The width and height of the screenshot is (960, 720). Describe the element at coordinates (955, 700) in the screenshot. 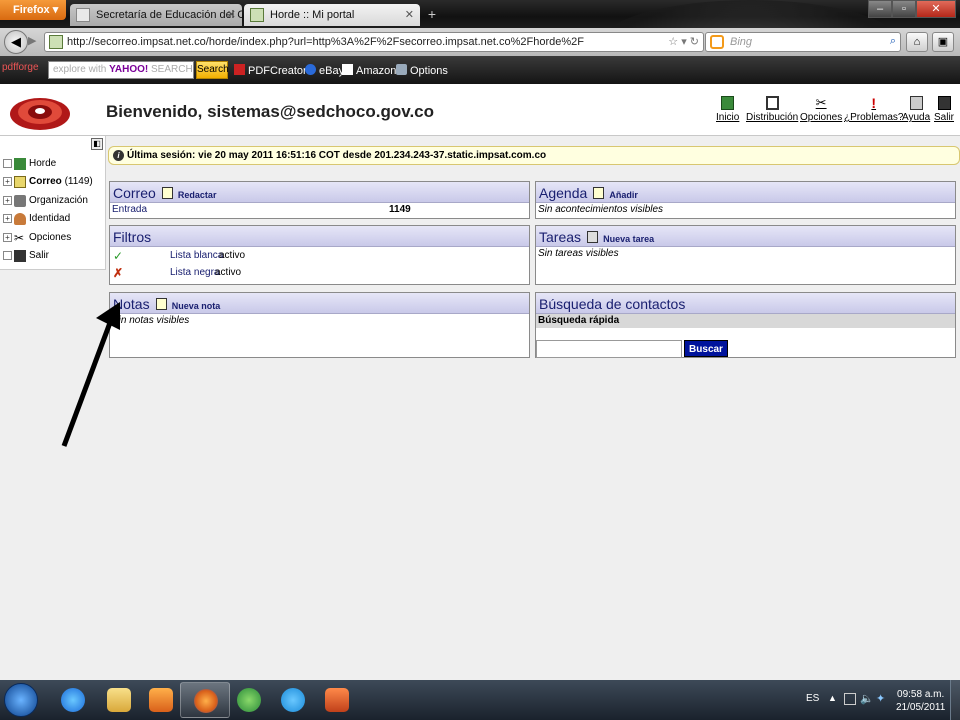

I see `show-desktop-button` at that location.